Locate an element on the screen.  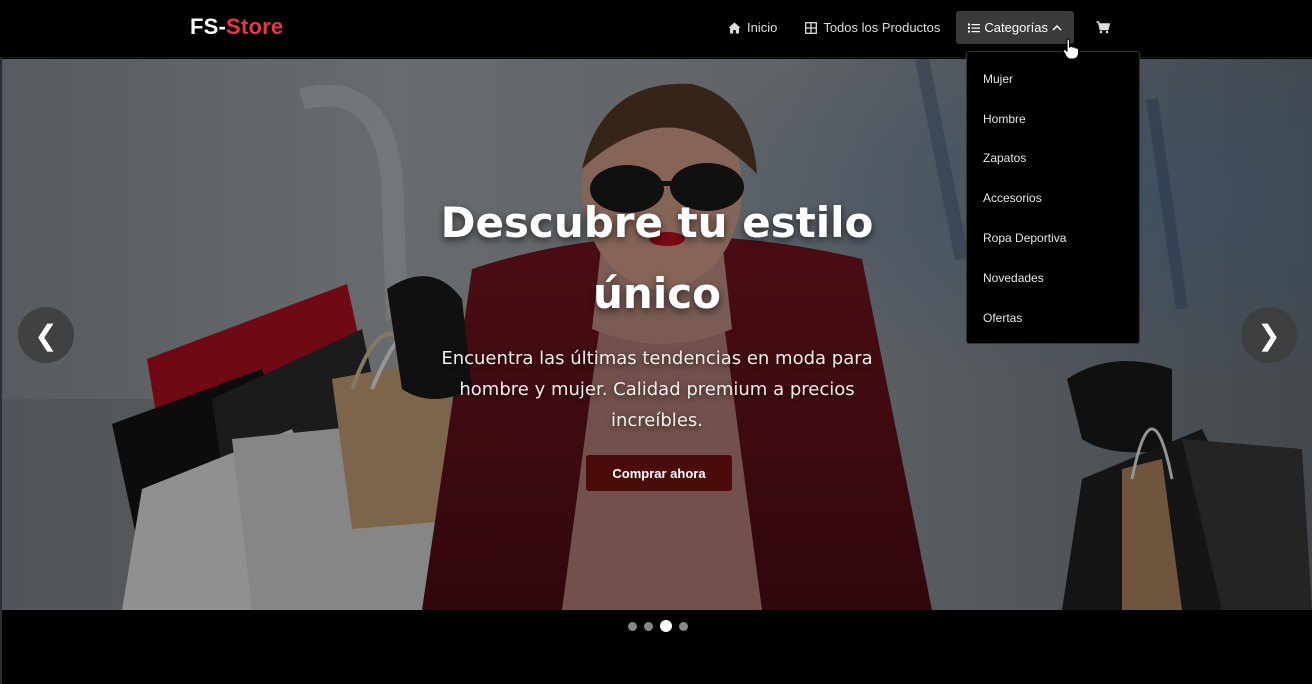
dropdown-item-zapatos: Zapatos is located at coordinates (1053, 159).